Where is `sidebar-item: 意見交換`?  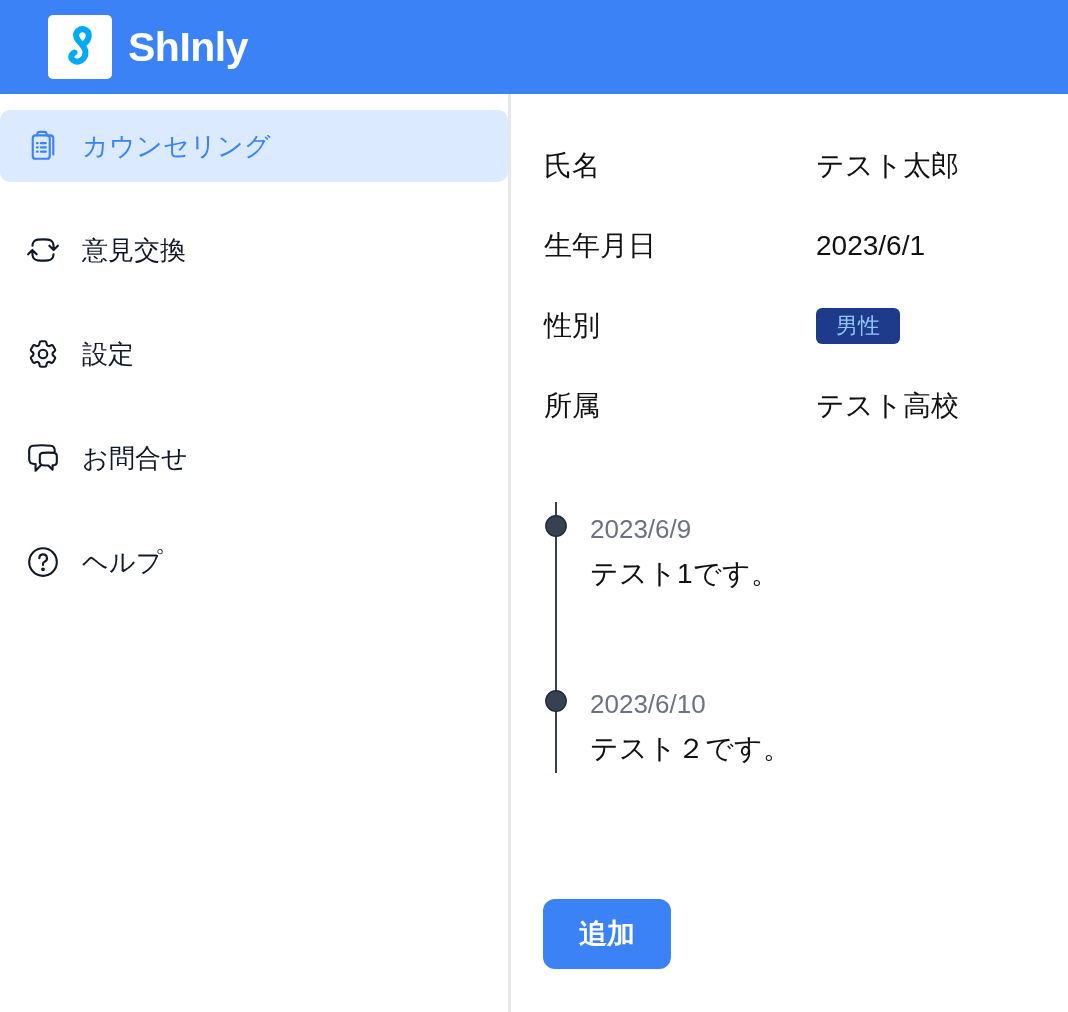 sidebar-item: 意見交換 is located at coordinates (254, 250).